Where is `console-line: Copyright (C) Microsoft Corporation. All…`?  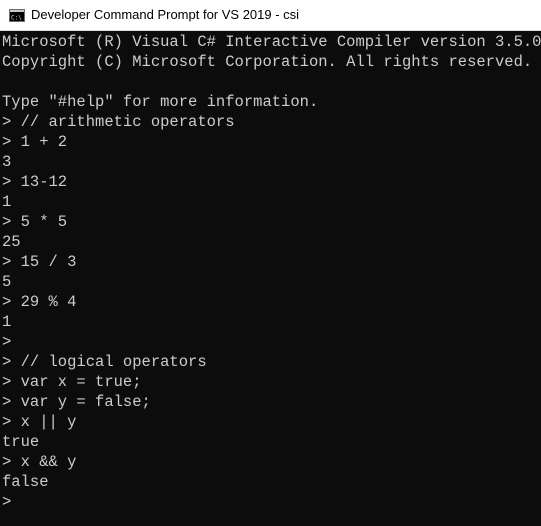 console-line: Copyright (C) Microsoft Corporation. All… is located at coordinates (267, 62).